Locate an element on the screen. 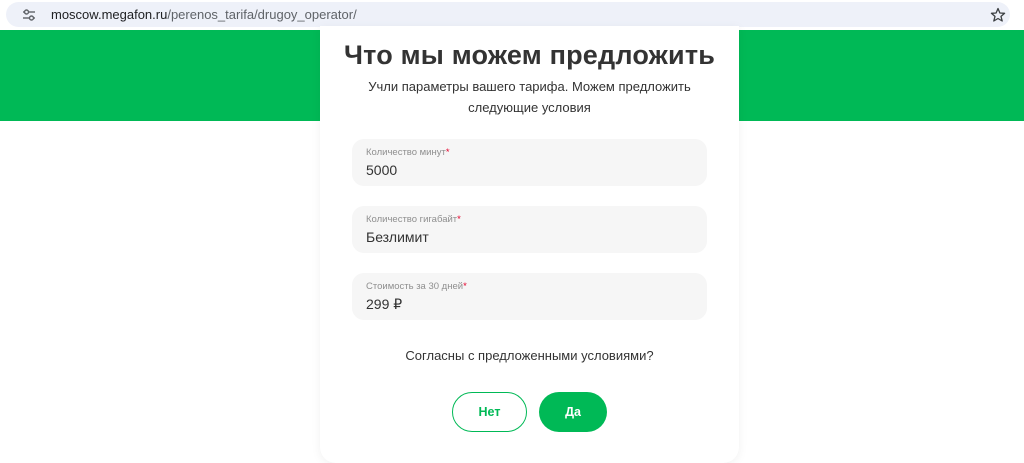 This screenshot has width=1024, height=463. star-icon is located at coordinates (998, 15).